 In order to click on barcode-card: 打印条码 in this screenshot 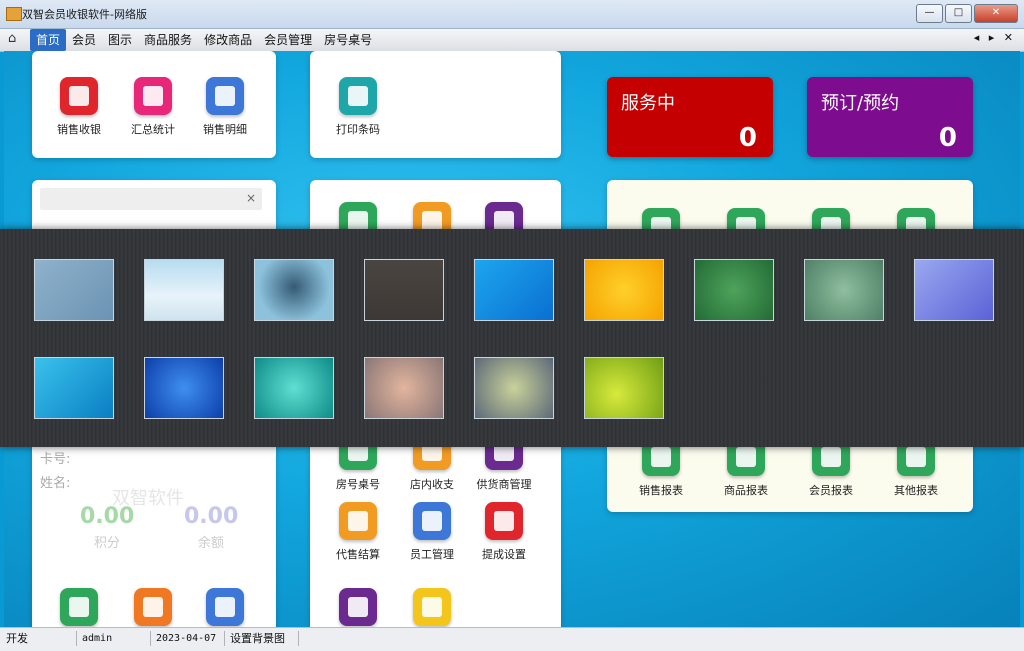, I will do `click(435, 104)`.